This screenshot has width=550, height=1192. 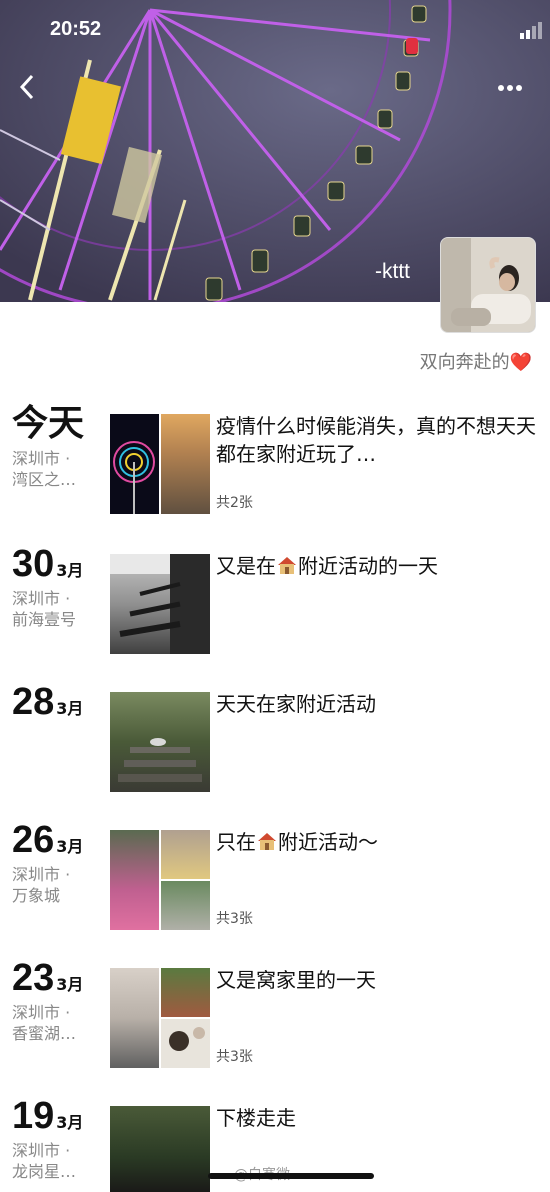 What do you see at coordinates (44, 619) in the screenshot?
I see `location-line2: 前海壹号` at bounding box center [44, 619].